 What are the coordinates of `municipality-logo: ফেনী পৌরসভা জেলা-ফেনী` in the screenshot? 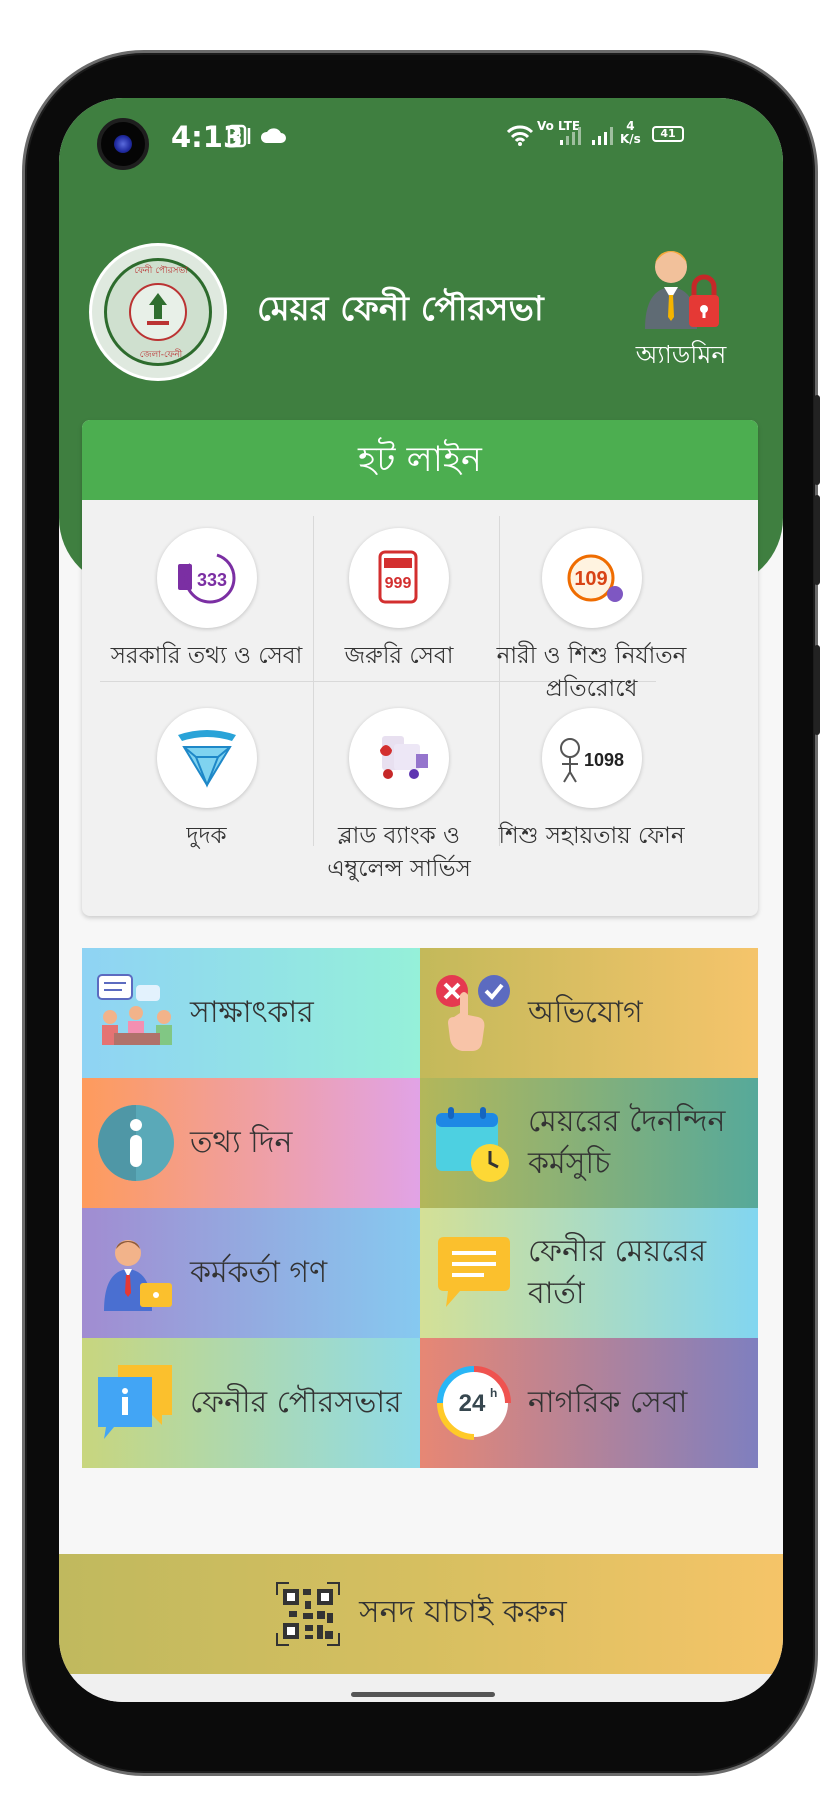 It's located at (158, 312).